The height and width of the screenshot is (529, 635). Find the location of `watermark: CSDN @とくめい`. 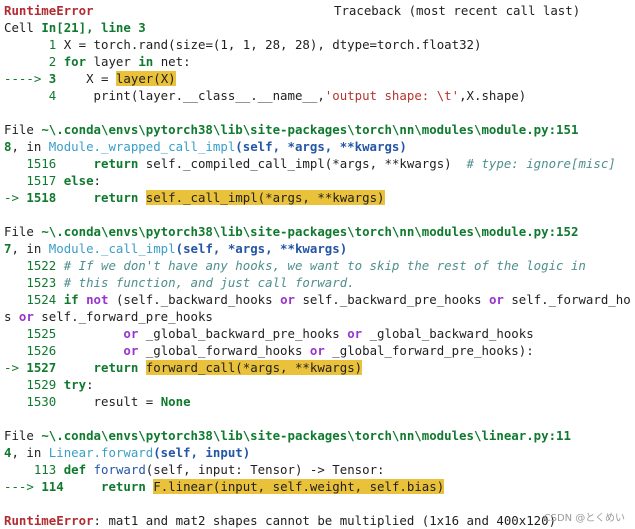

watermark: CSDN @とくめい is located at coordinates (584, 518).